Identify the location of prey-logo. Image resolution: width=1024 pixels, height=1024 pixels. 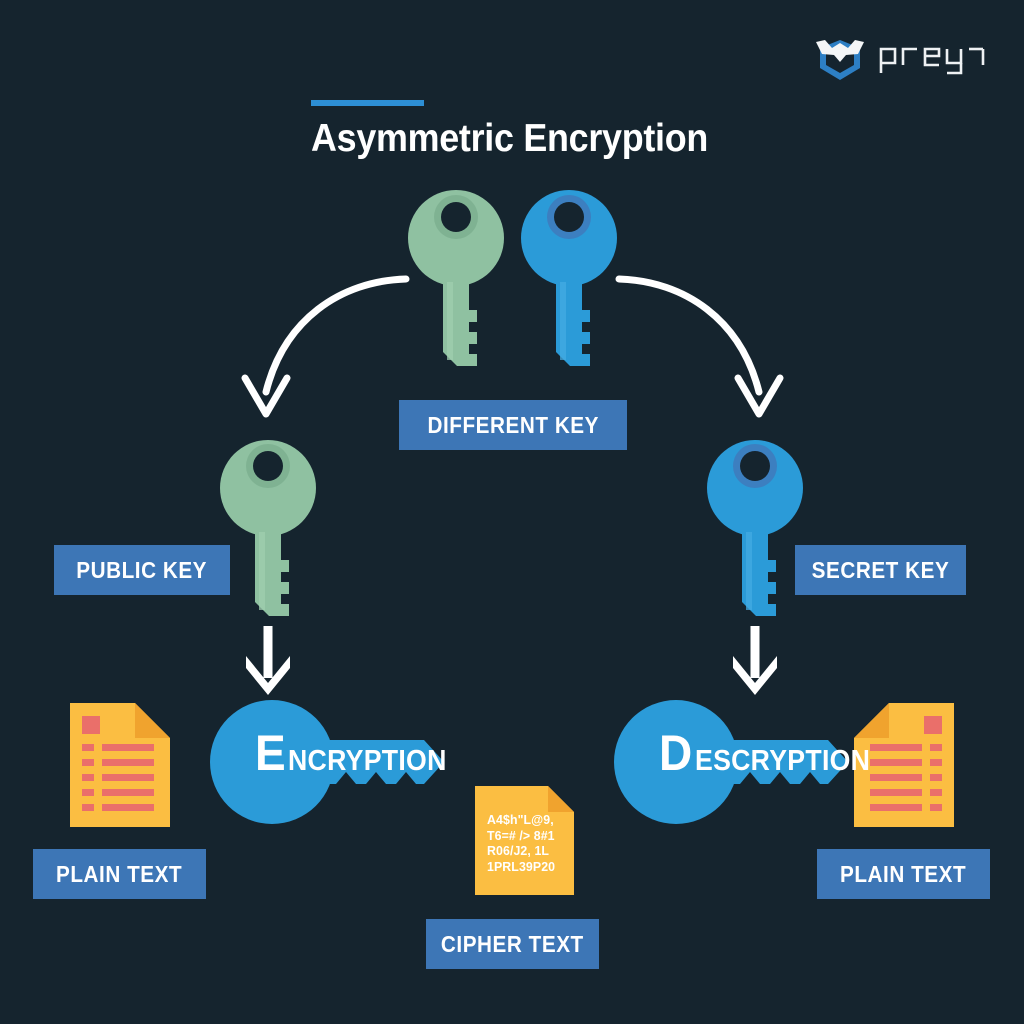
(899, 56).